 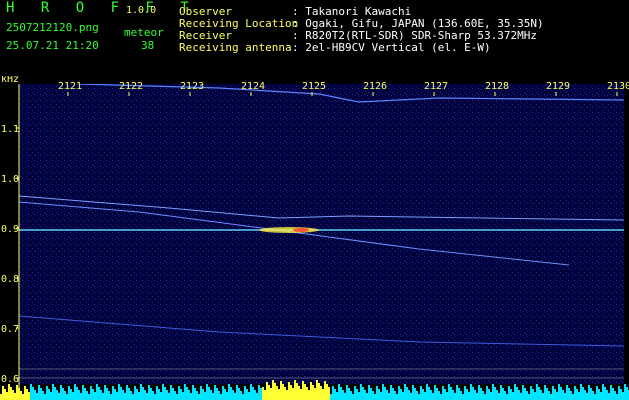 What do you see at coordinates (10, 129) in the screenshot?
I see `freq-tick-label: 1.1` at bounding box center [10, 129].